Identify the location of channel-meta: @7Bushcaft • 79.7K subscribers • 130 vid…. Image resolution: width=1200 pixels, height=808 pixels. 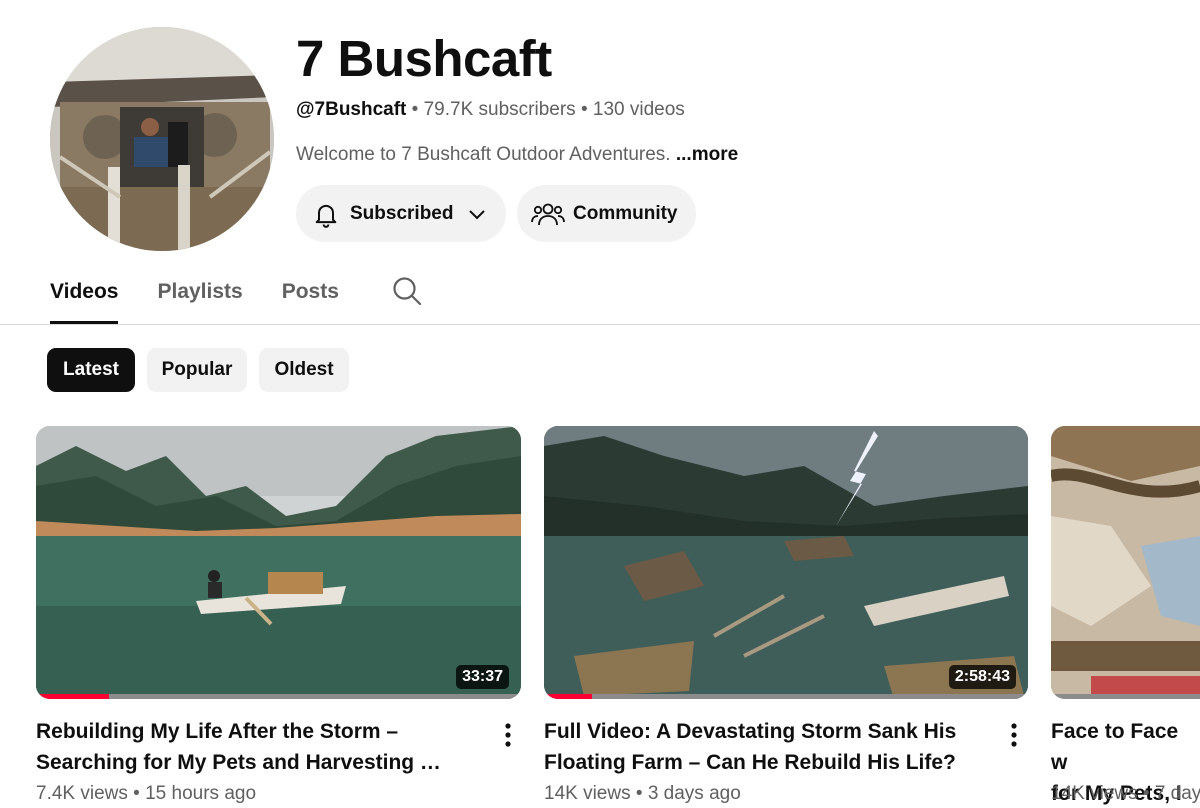
(490, 110).